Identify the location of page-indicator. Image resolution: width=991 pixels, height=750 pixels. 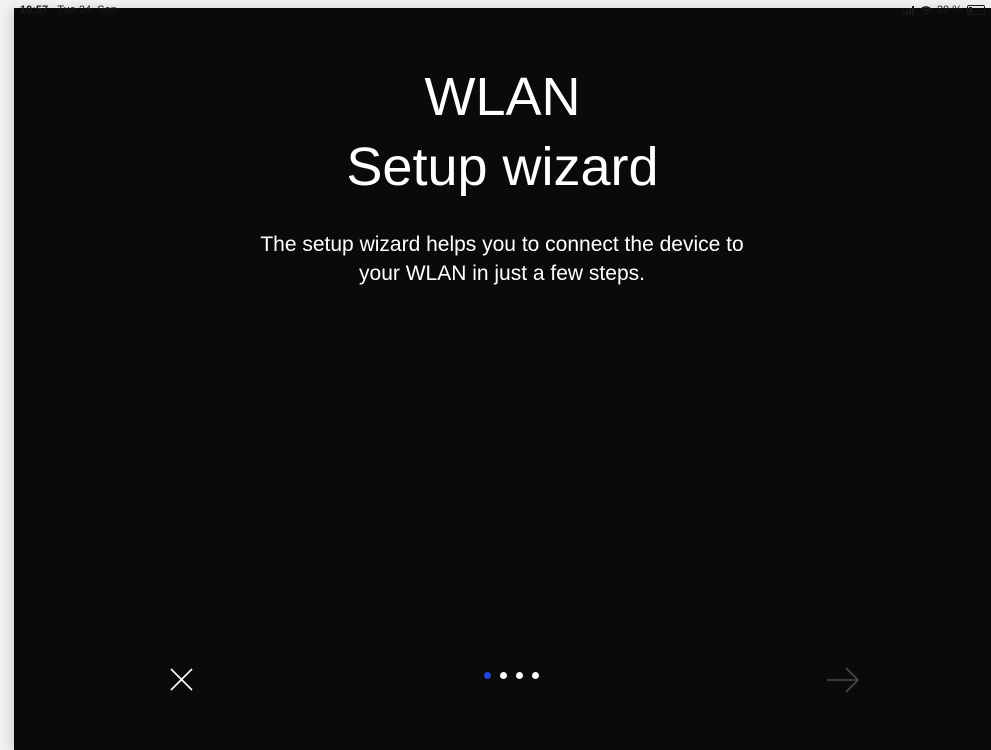
(511, 675).